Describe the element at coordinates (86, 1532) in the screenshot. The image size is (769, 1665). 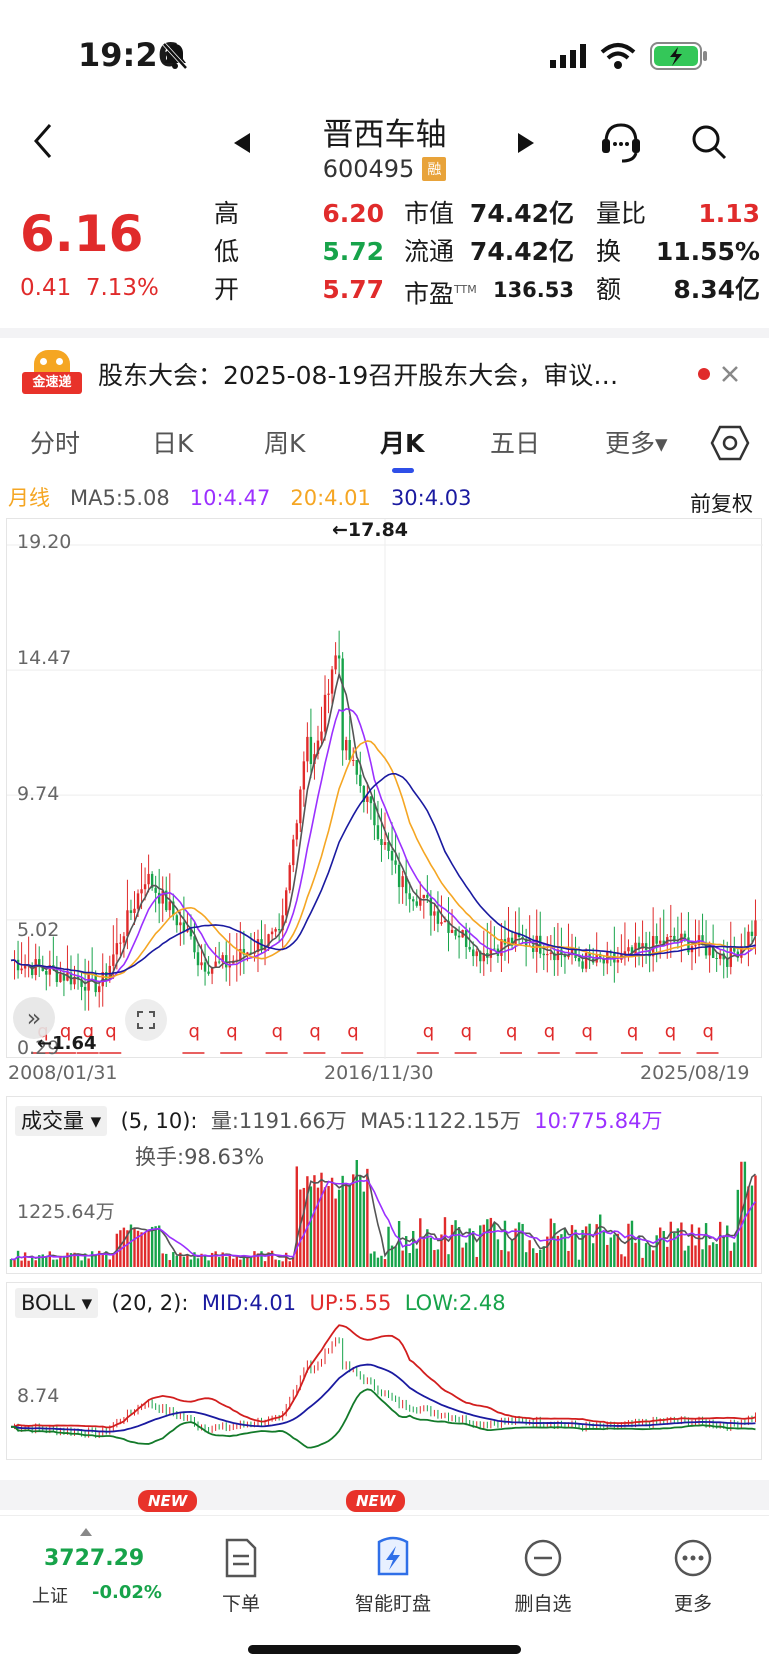
I see `expand-arrow-icon` at that location.